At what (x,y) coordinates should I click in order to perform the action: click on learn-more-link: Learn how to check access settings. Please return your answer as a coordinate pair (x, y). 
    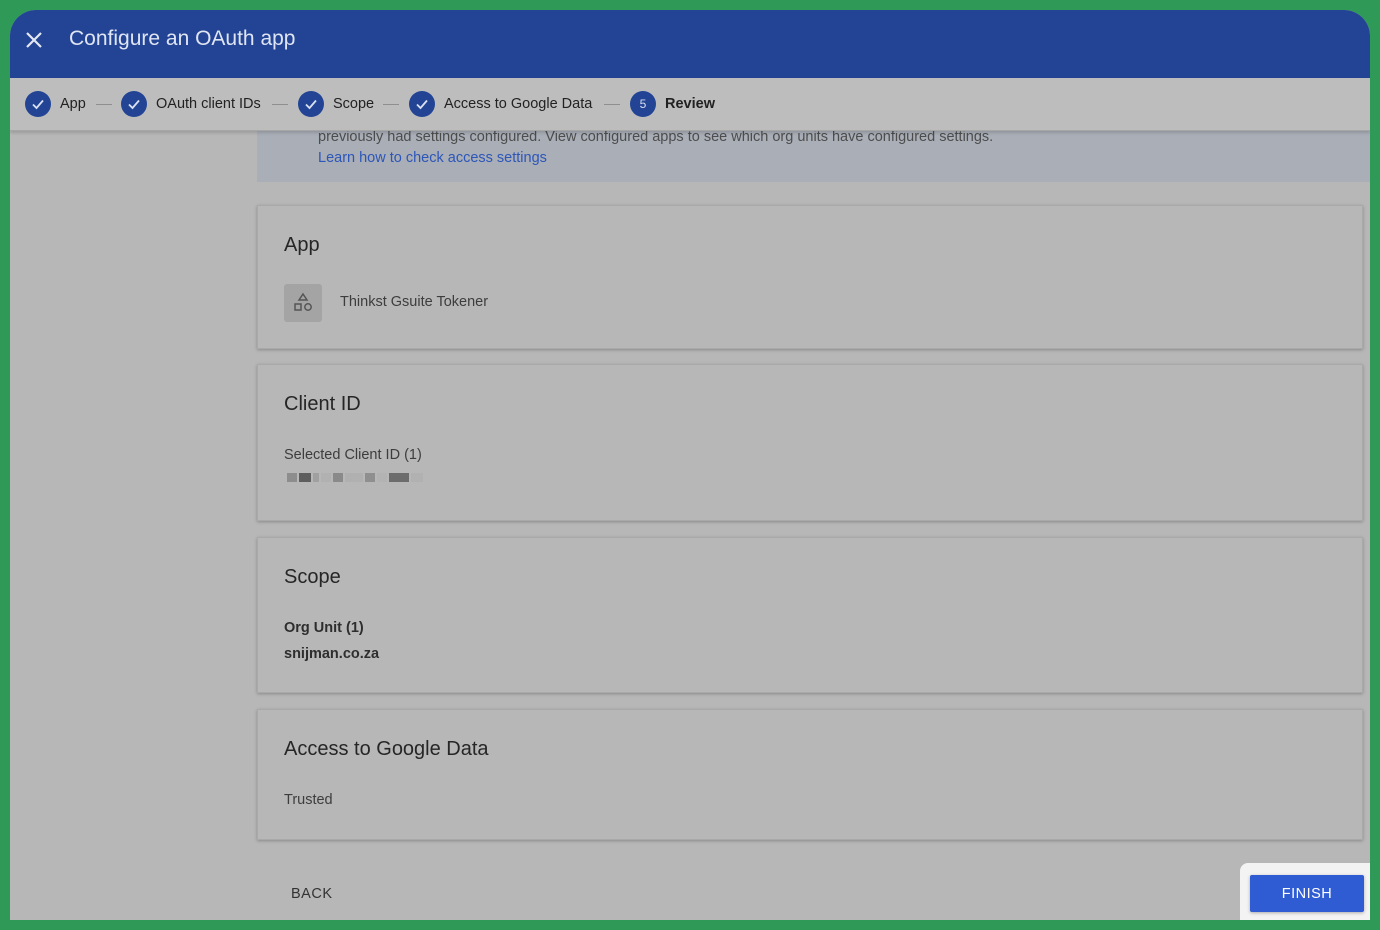
    Looking at the image, I should click on (432, 158).